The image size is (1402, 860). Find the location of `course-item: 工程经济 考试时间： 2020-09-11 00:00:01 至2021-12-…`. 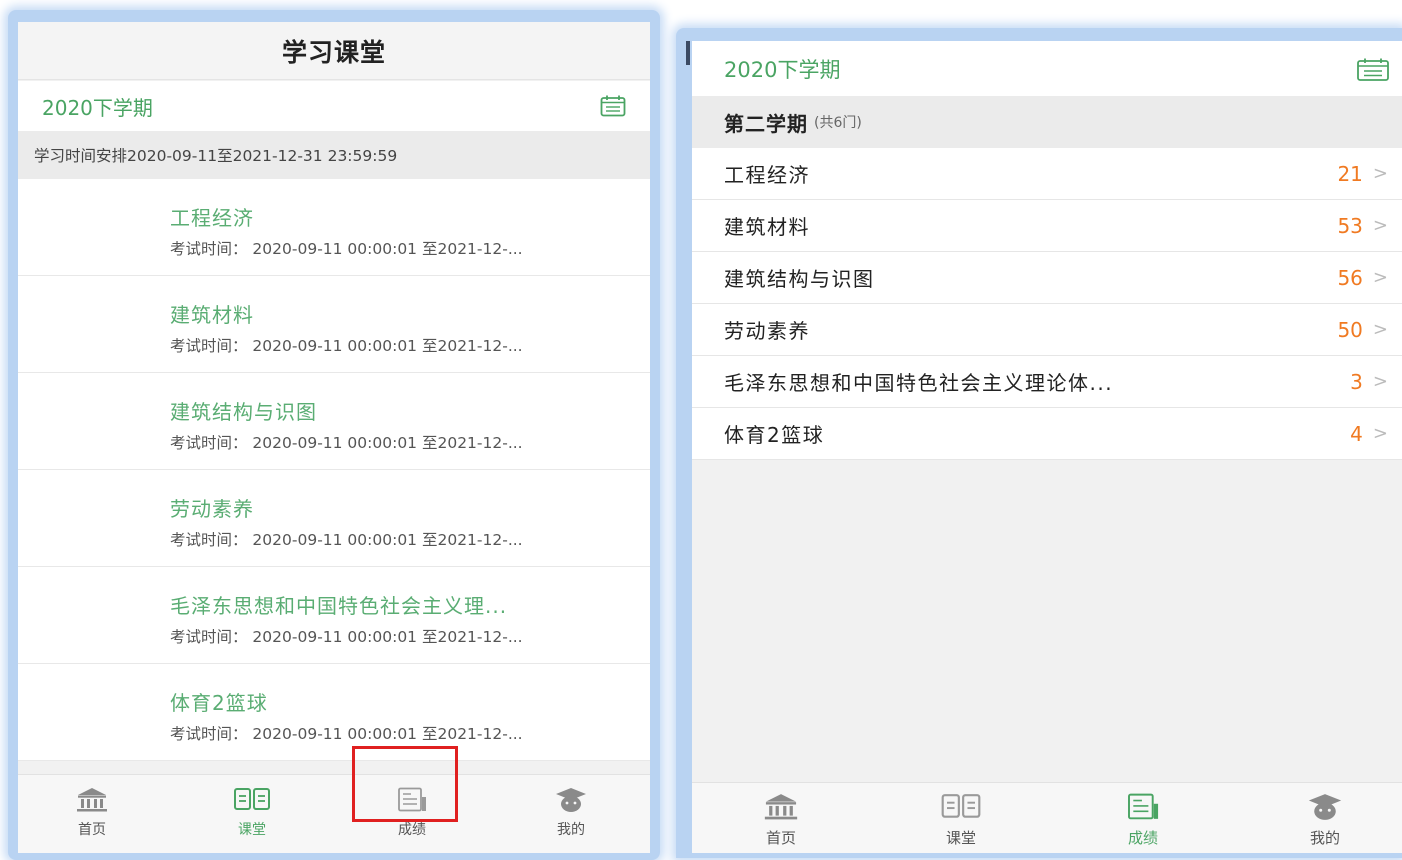

course-item: 工程经济 考试时间： 2020-09-11 00:00:01 至2021-12-… is located at coordinates (334, 227).